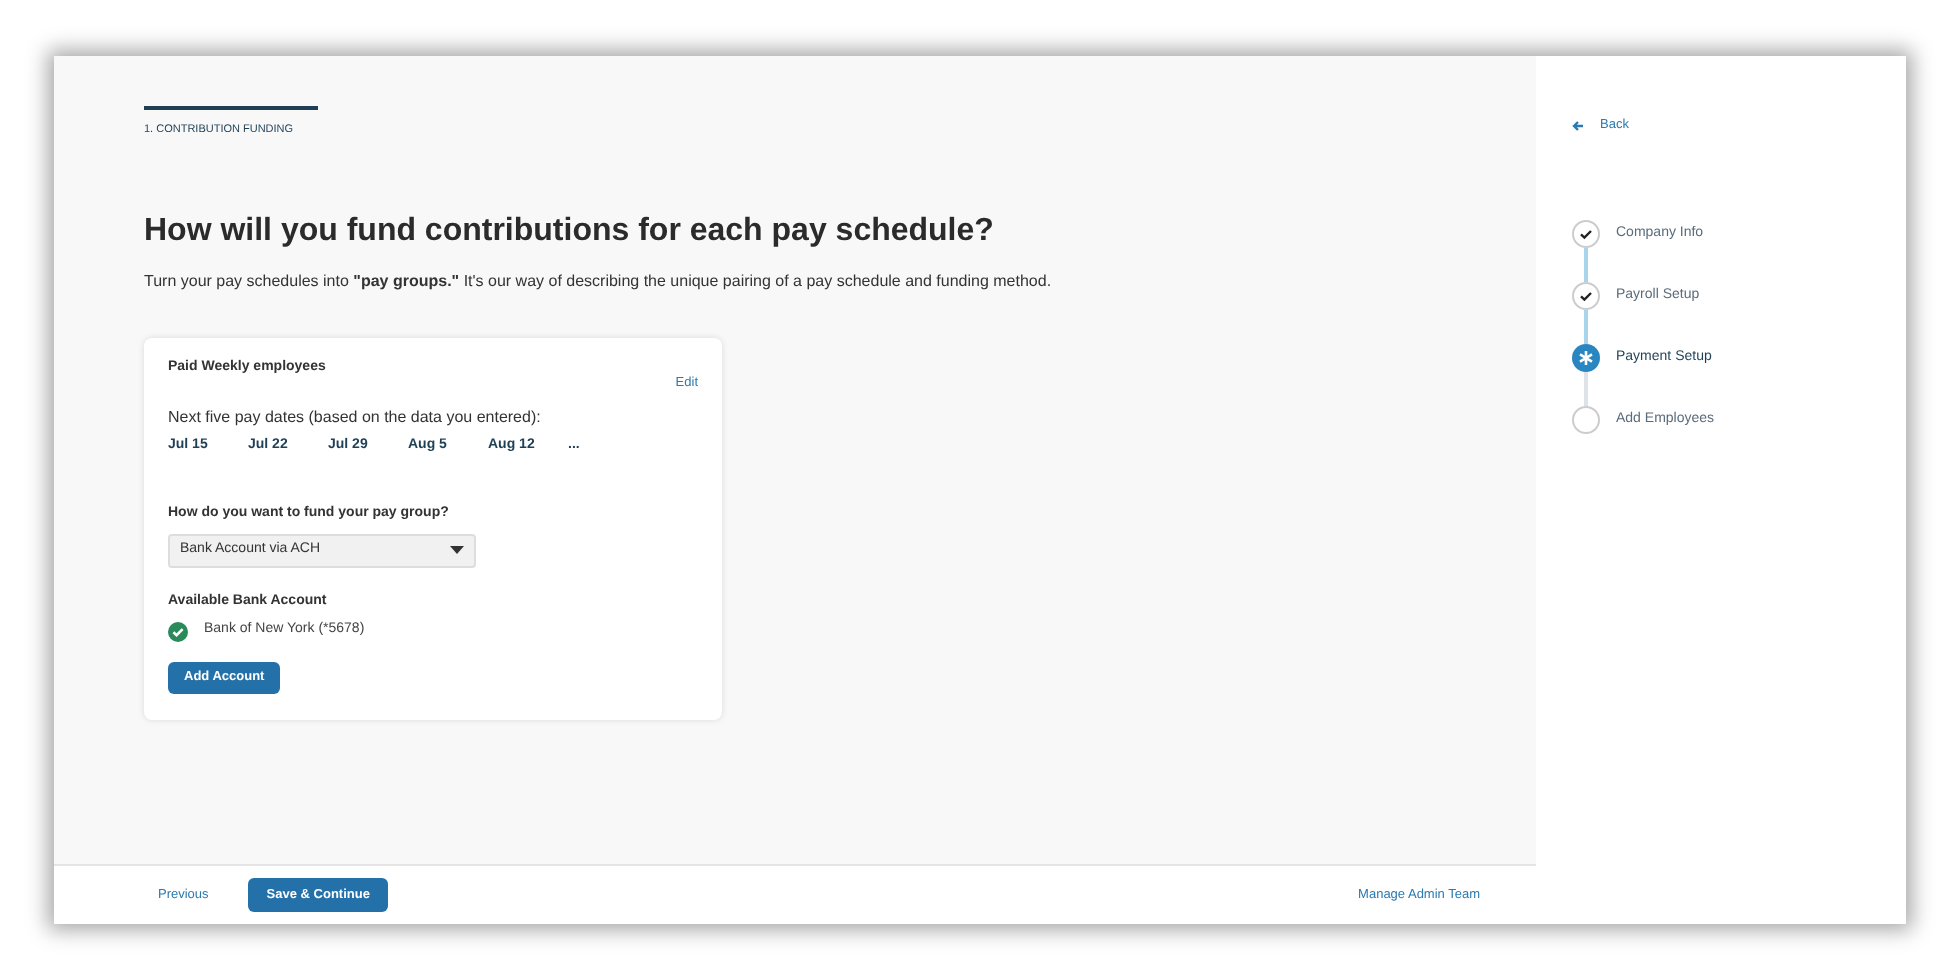 The image size is (1960, 980). I want to click on page-heading: How will you fund contributions for each pay schedule?, so click(570, 231).